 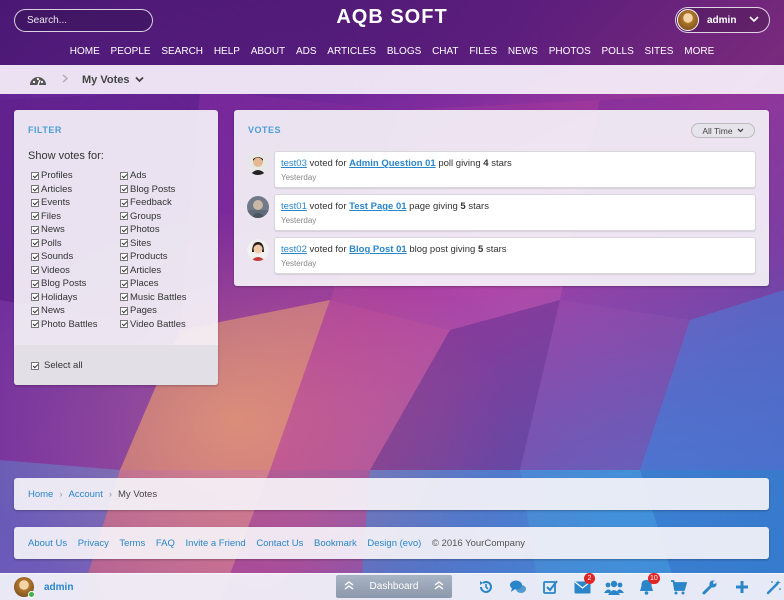 I want to click on vote-object-link: Test Page 01, so click(x=377, y=206).